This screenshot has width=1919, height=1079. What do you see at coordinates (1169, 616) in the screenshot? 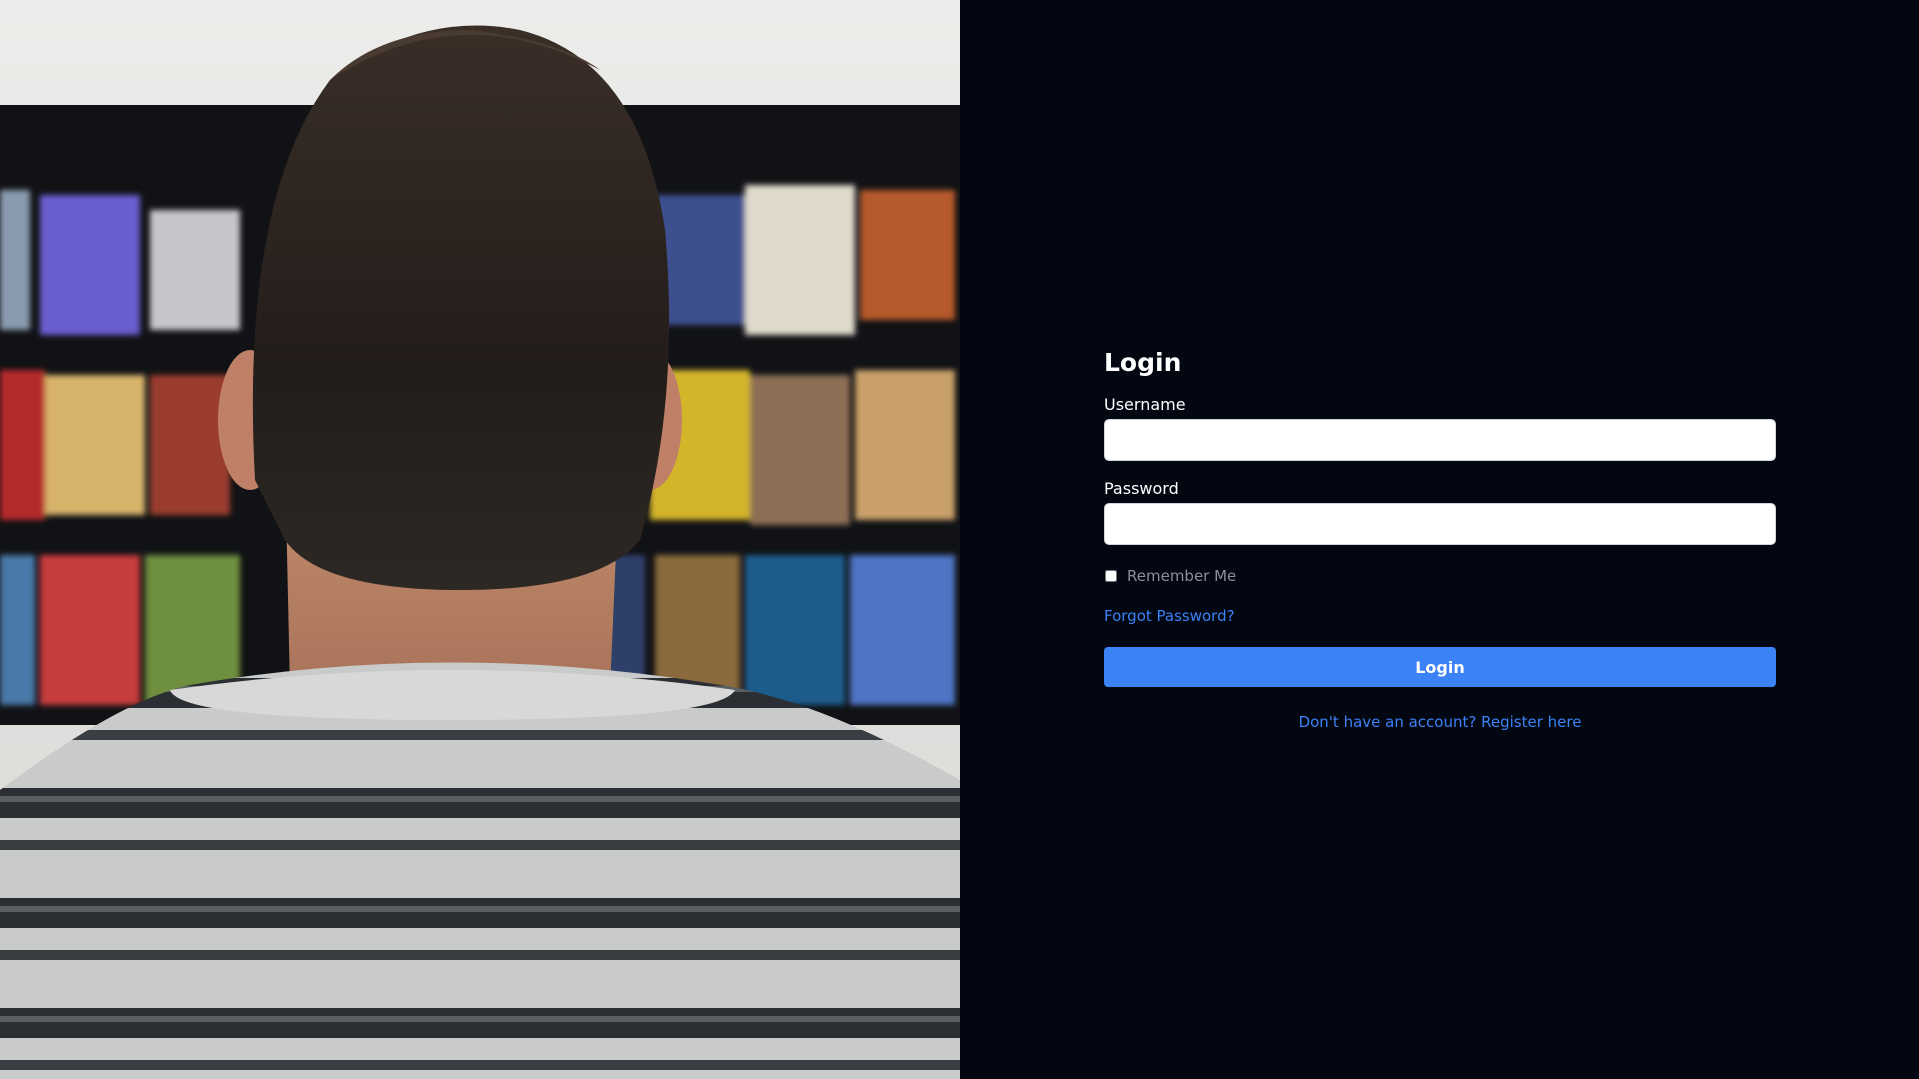
I see `forgot-password-link: Forgot Password?` at bounding box center [1169, 616].